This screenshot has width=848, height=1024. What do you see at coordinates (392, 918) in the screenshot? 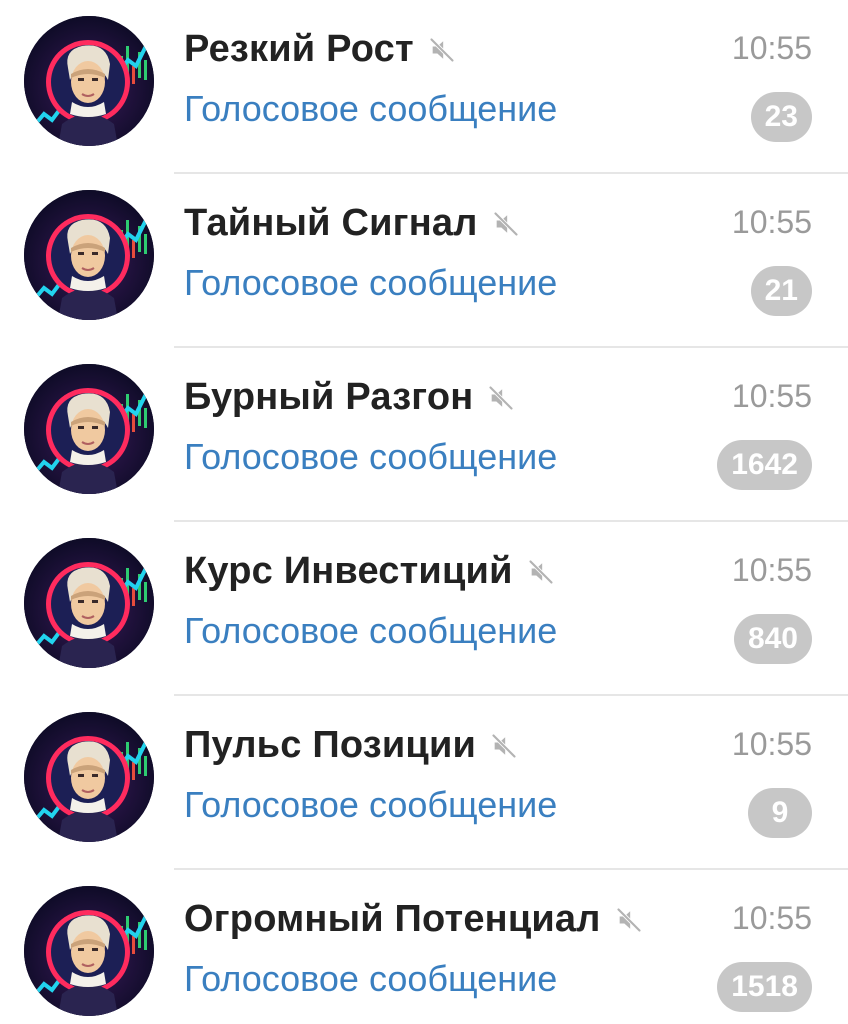
I see `chat-title: Огромный Потенциал` at bounding box center [392, 918].